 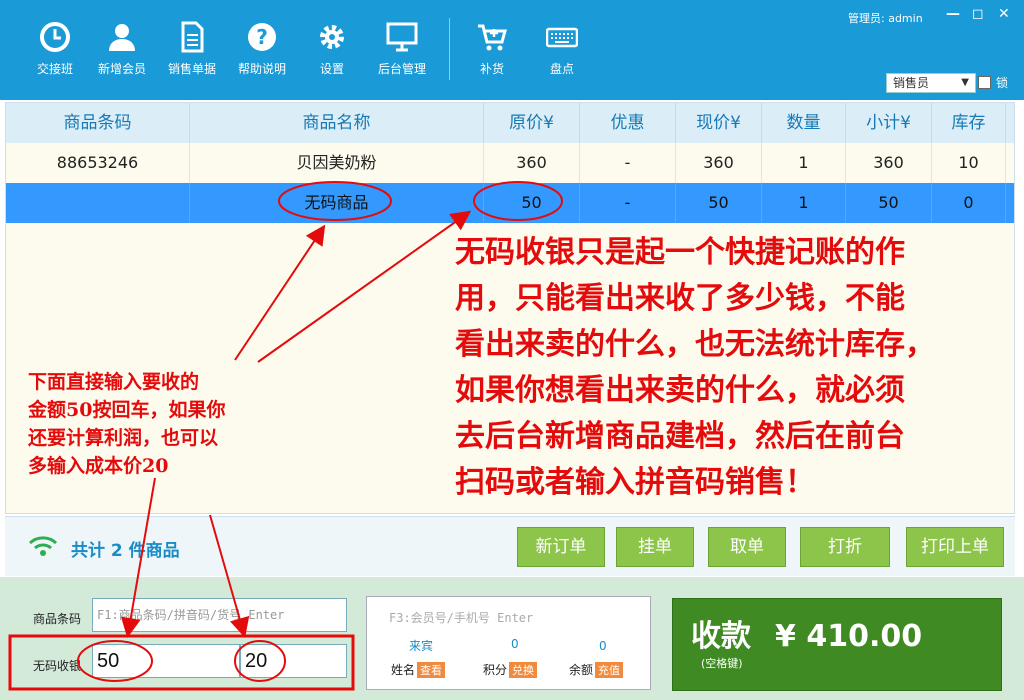 I want to click on maximize-icon: ◻, so click(x=978, y=14).